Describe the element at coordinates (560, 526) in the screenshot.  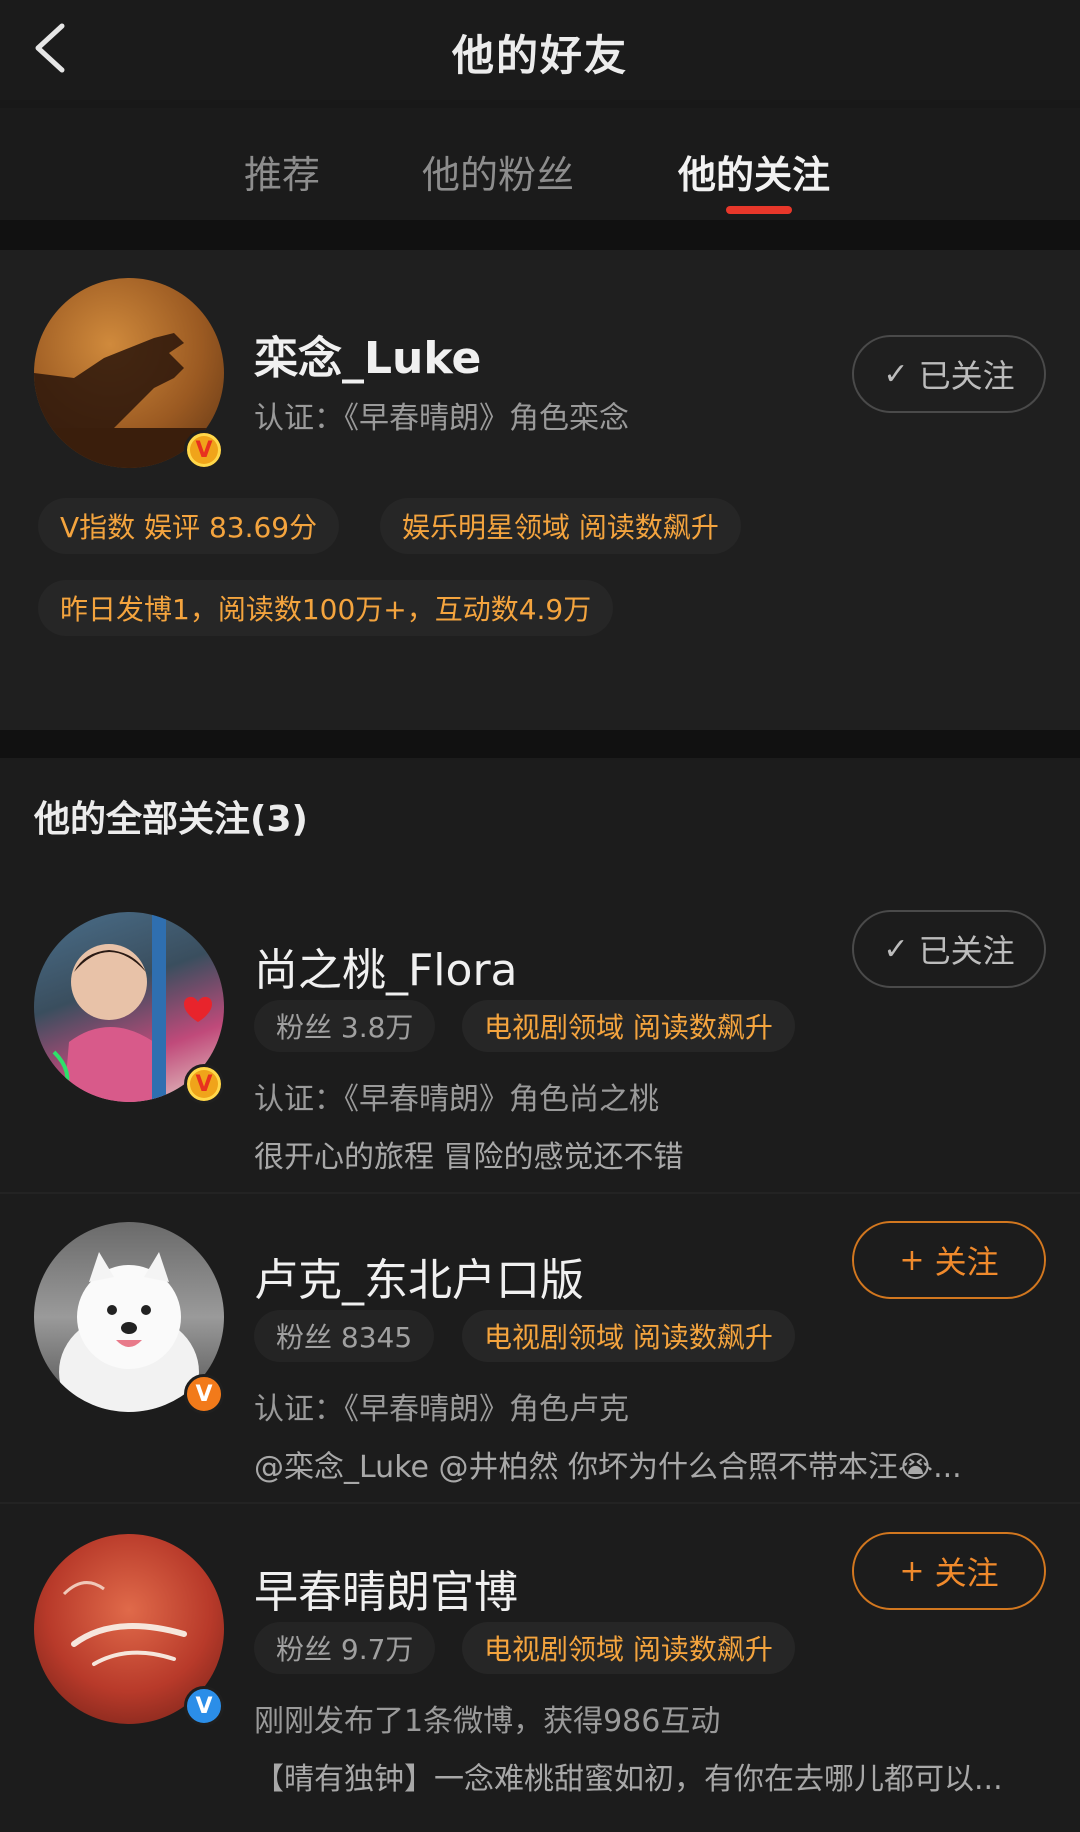
I see `domain-tag: 娱乐明星领域 阅读数飙升` at that location.